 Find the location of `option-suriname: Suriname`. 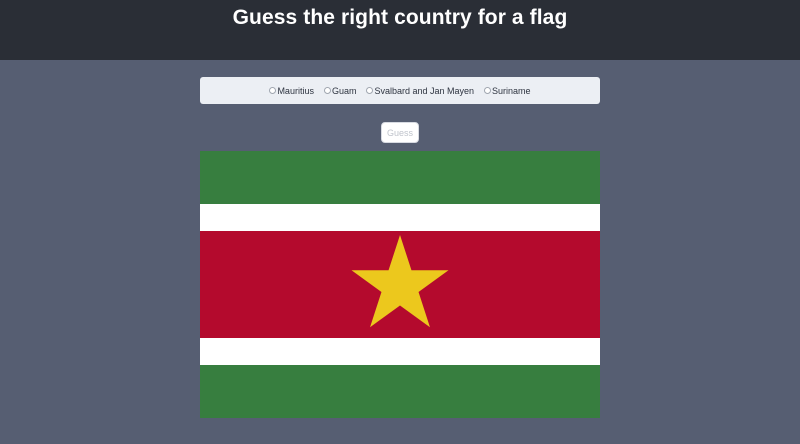

option-suriname: Suriname is located at coordinates (507, 91).